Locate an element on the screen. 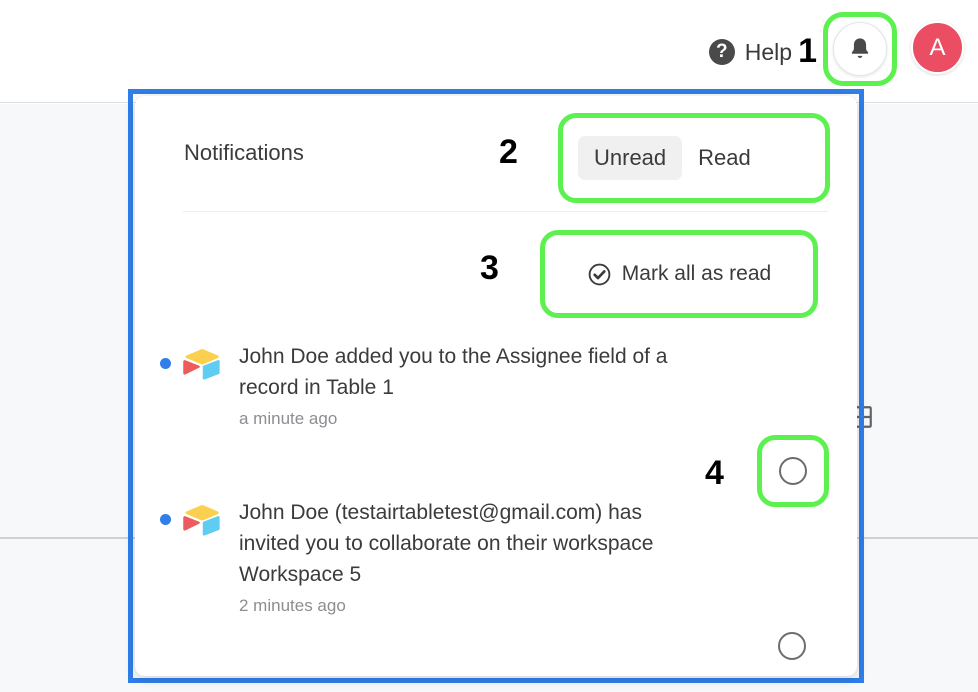 Image resolution: width=978 pixels, height=692 pixels. notifications-bell-button is located at coordinates (860, 49).